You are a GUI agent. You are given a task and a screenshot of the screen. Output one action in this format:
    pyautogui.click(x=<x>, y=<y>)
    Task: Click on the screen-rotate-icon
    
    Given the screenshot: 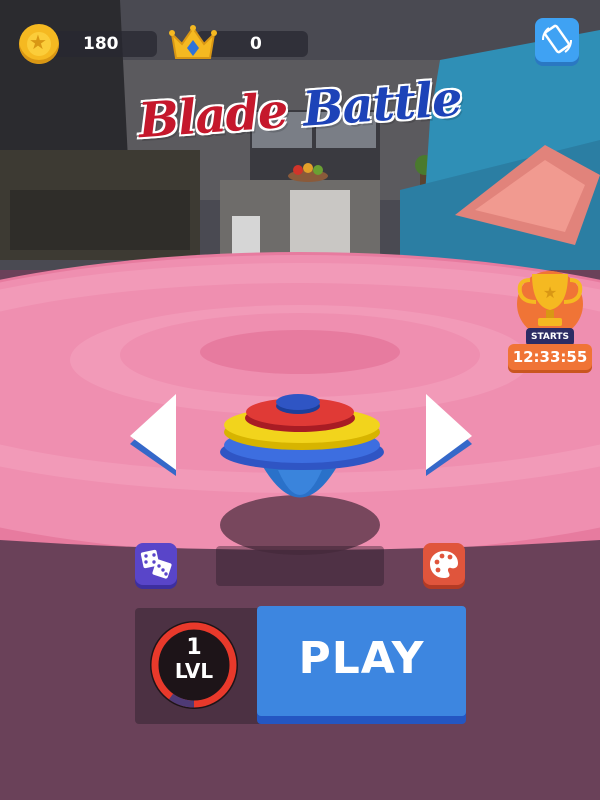 What is the action you would take?
    pyautogui.click(x=557, y=39)
    